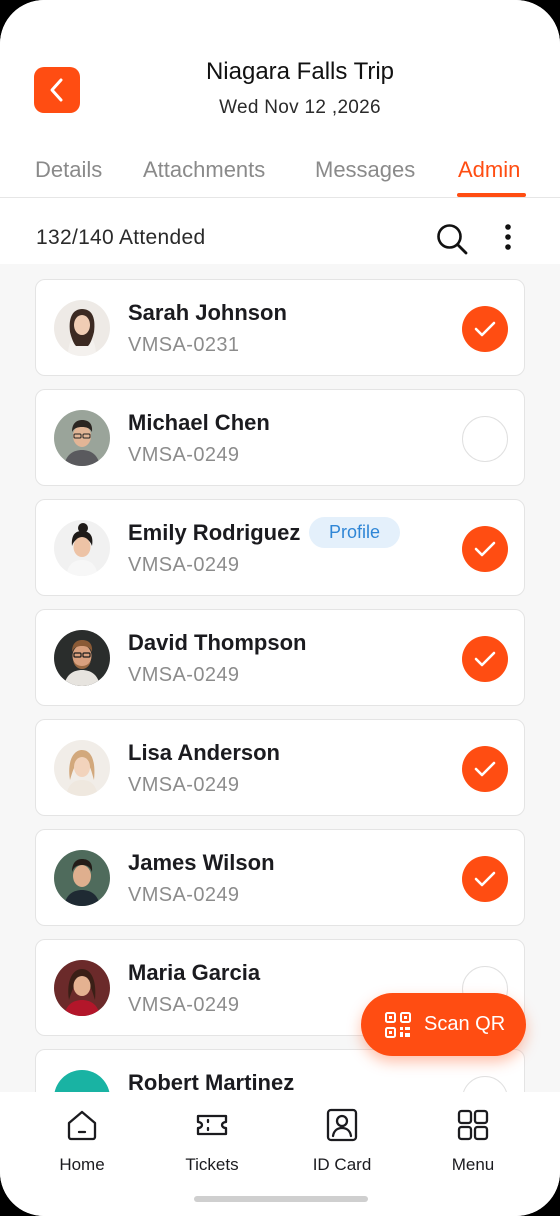  I want to click on page-title: Niagara Falls Trip, so click(300, 71).